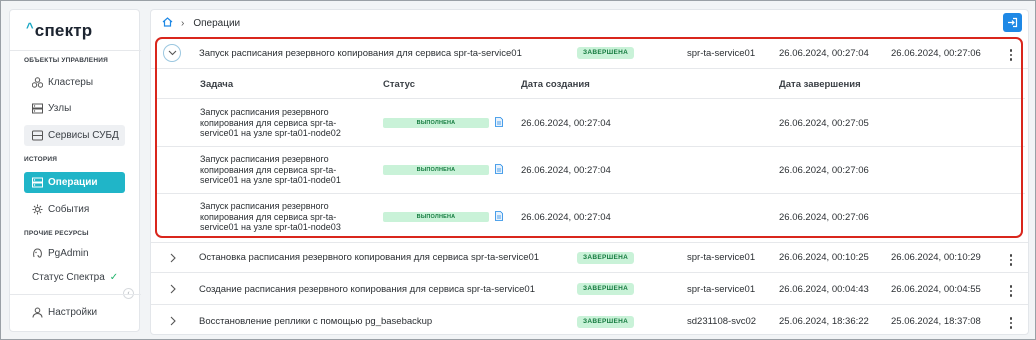 Image resolution: width=1036 pixels, height=340 pixels. Describe the element at coordinates (820, 84) in the screenshot. I see `column-header-finished: Дата завершения` at that location.